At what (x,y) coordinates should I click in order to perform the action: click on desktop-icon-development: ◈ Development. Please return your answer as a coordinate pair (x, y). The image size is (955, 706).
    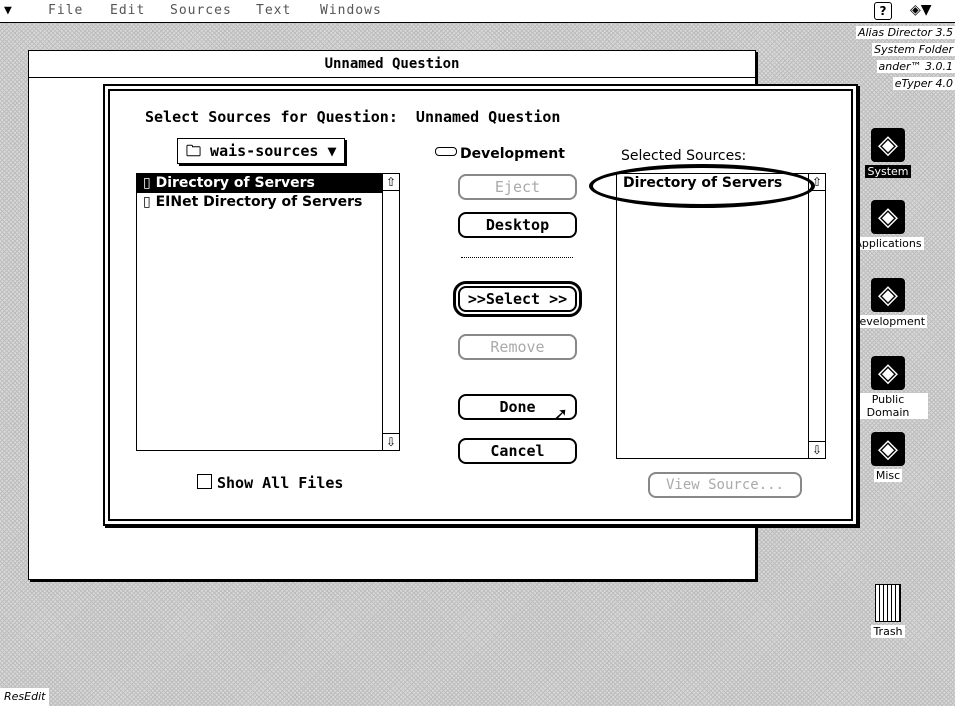
    Looking at the image, I should click on (888, 303).